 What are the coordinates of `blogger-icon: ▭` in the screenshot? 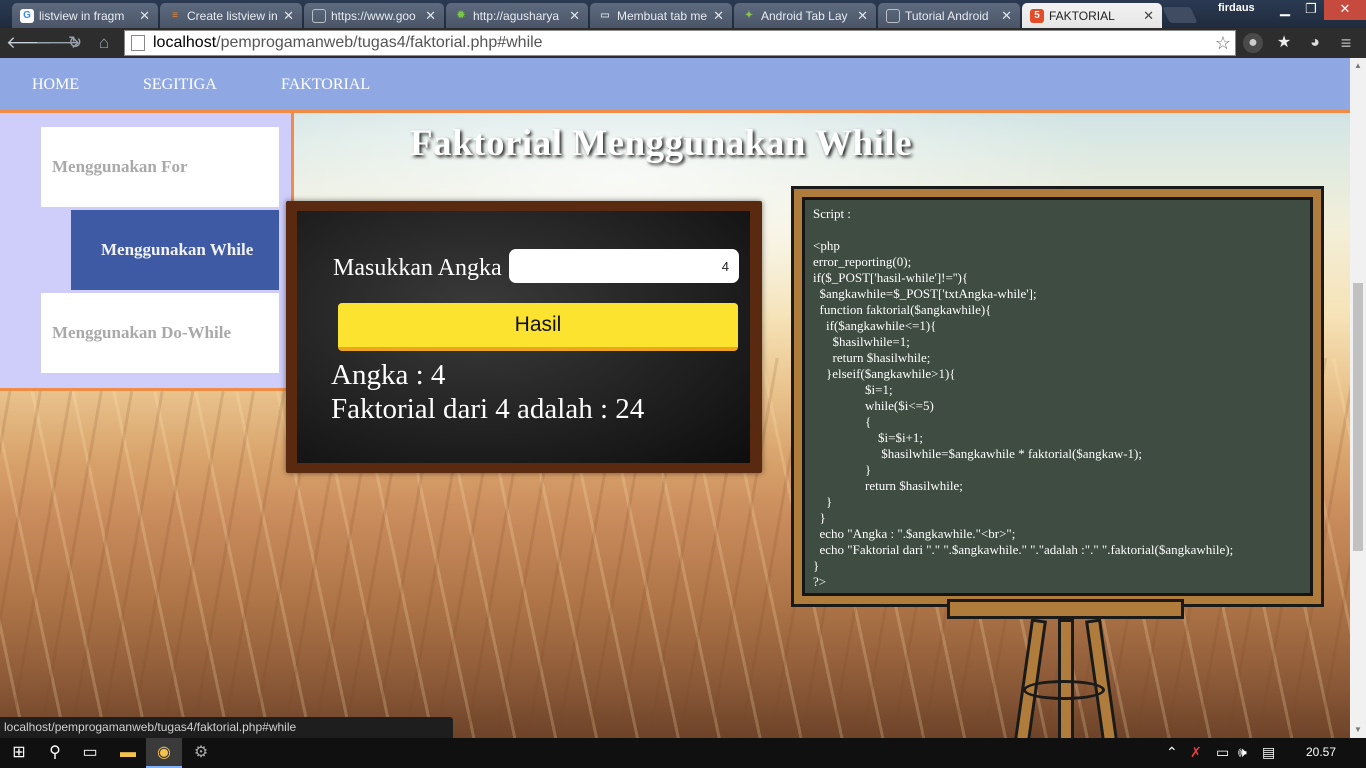 It's located at (605, 15).